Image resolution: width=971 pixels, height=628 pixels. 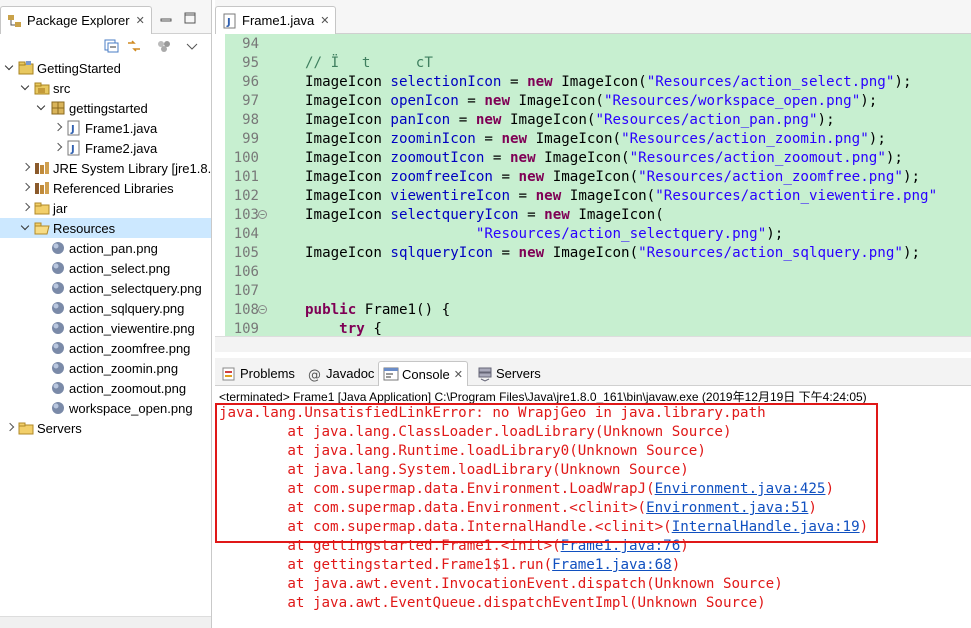 What do you see at coordinates (105, 308) in the screenshot?
I see `tree-item: action_sqlquery.png` at bounding box center [105, 308].